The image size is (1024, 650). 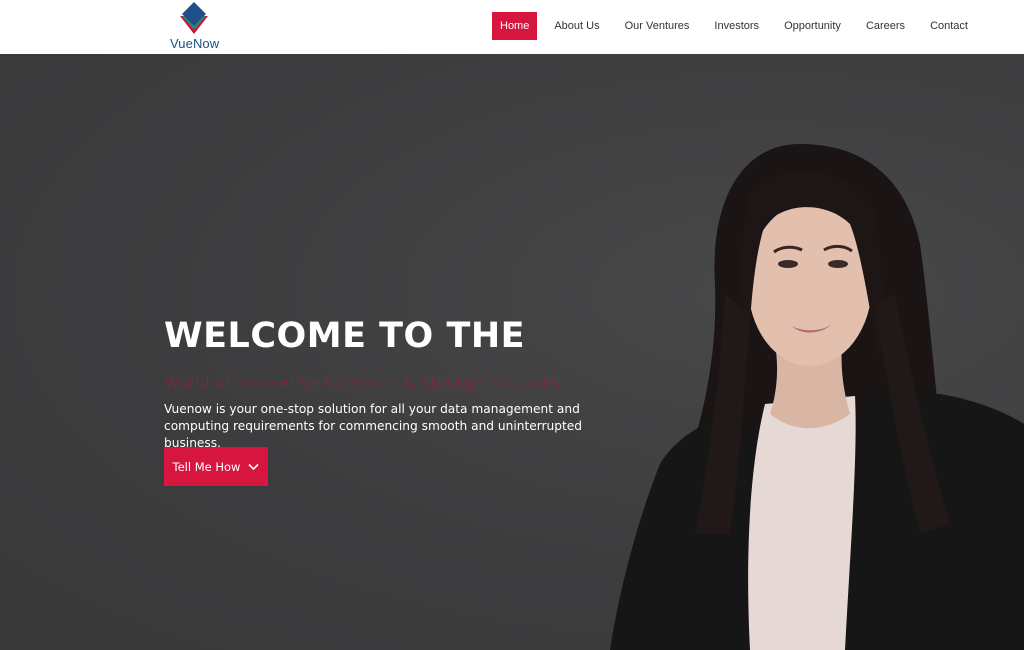 I want to click on nav-item-our-ventures: Our Ventures, so click(x=657, y=26).